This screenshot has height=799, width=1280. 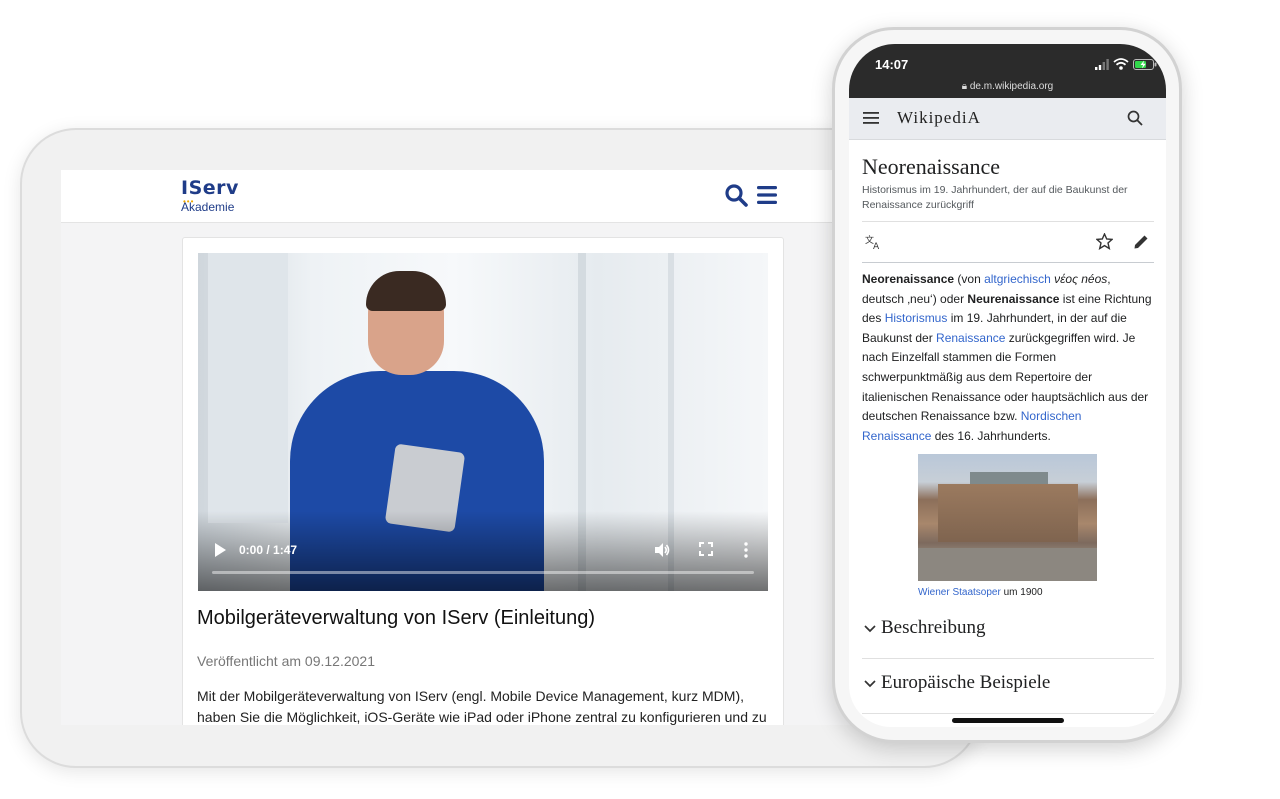 I want to click on language-icon: 文 A, so click(x=873, y=242).